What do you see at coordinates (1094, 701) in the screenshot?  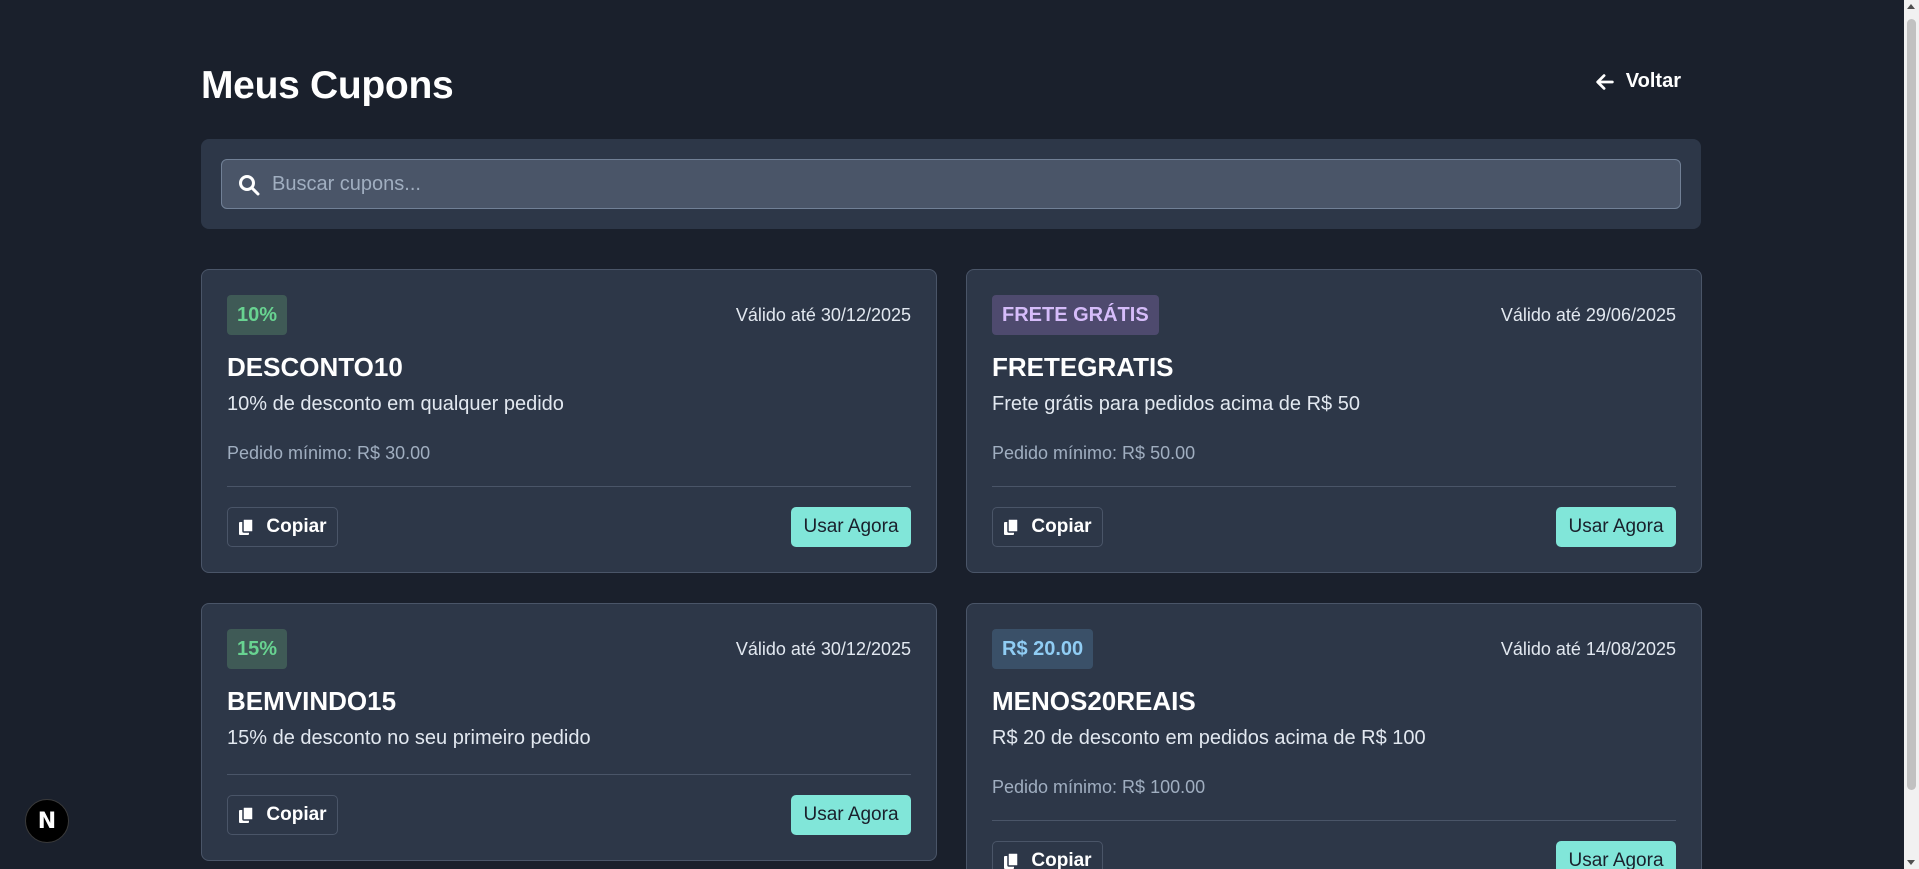 I see `coupon-code: MENOS20REAIS` at bounding box center [1094, 701].